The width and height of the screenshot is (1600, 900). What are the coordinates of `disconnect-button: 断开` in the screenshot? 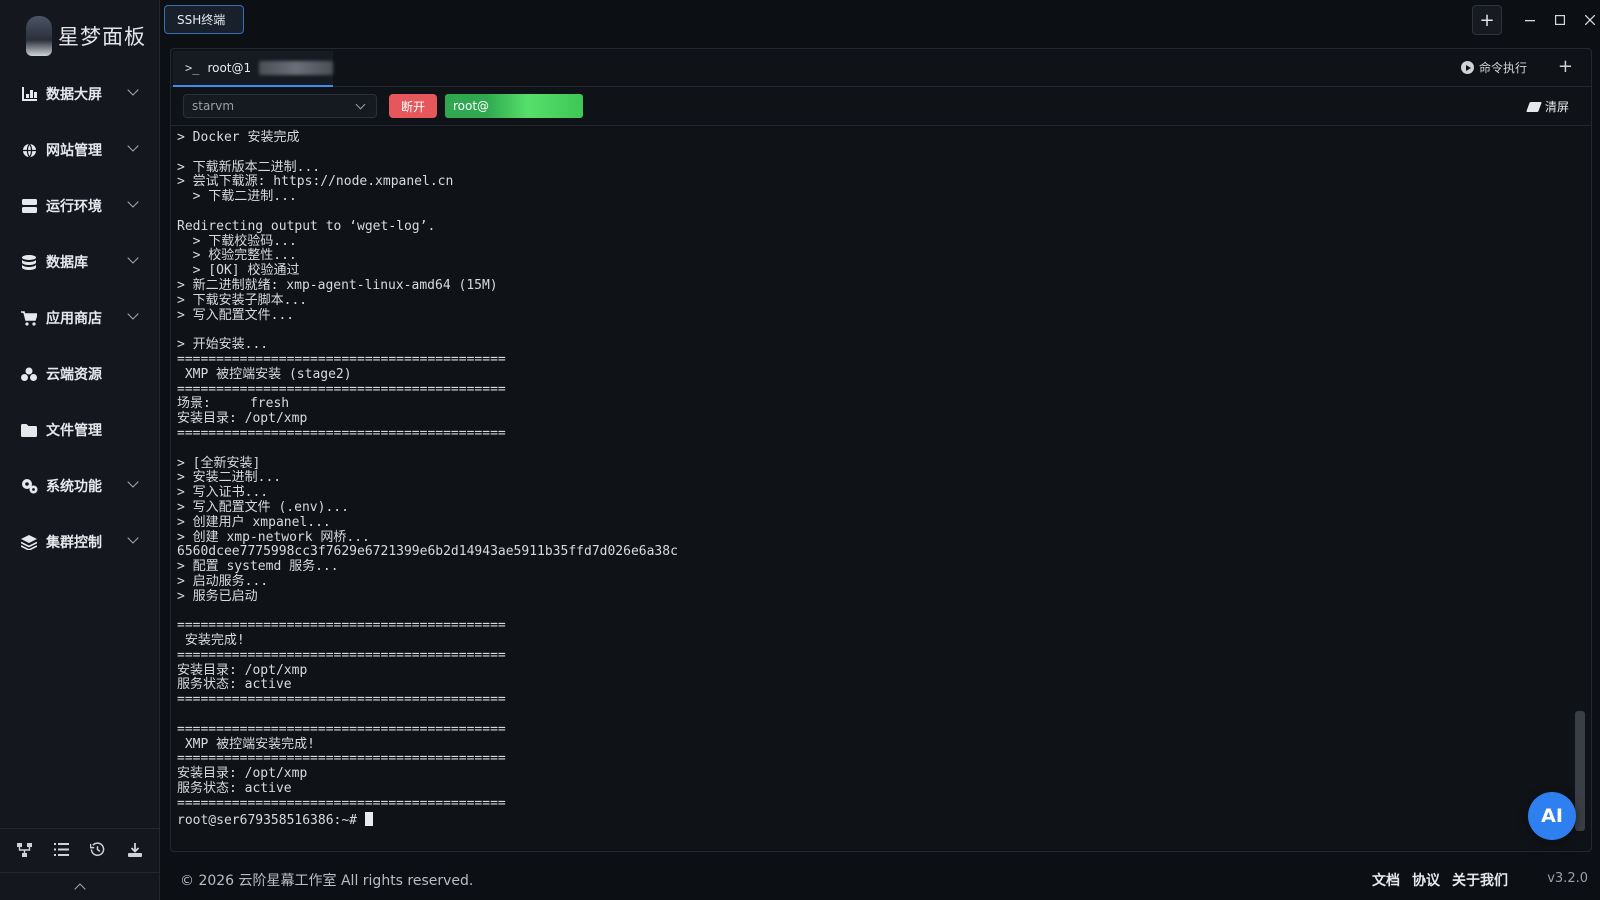 It's located at (413, 106).